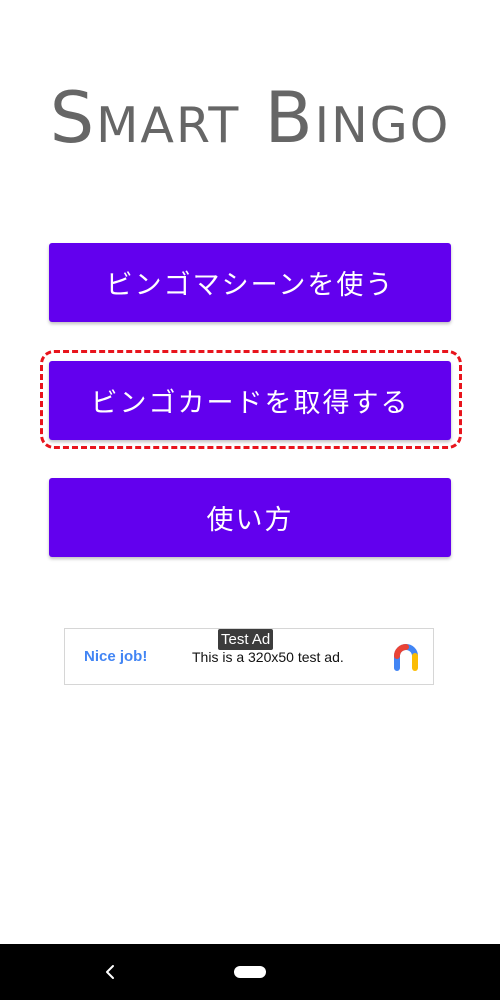 Image resolution: width=500 pixels, height=1000 pixels. What do you see at coordinates (116, 656) in the screenshot?
I see `ad-headline: Nice job!` at bounding box center [116, 656].